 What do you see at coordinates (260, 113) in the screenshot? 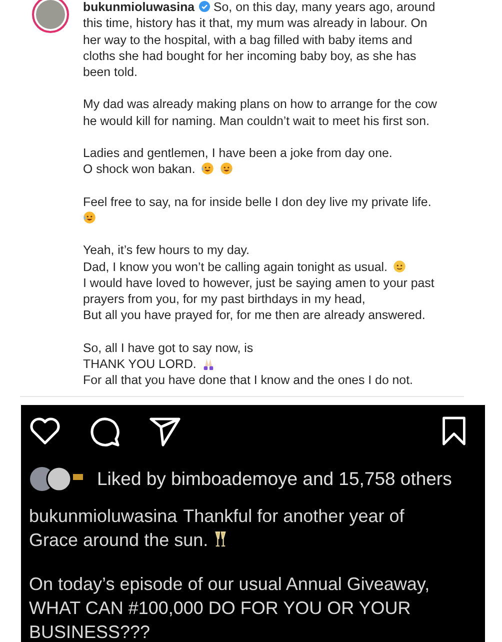
I see `caption-paragraph: My dad was already making plans on how to arrange for the cow he would kill for naming. Man couldn’t wait to meet his first son.` at bounding box center [260, 113].